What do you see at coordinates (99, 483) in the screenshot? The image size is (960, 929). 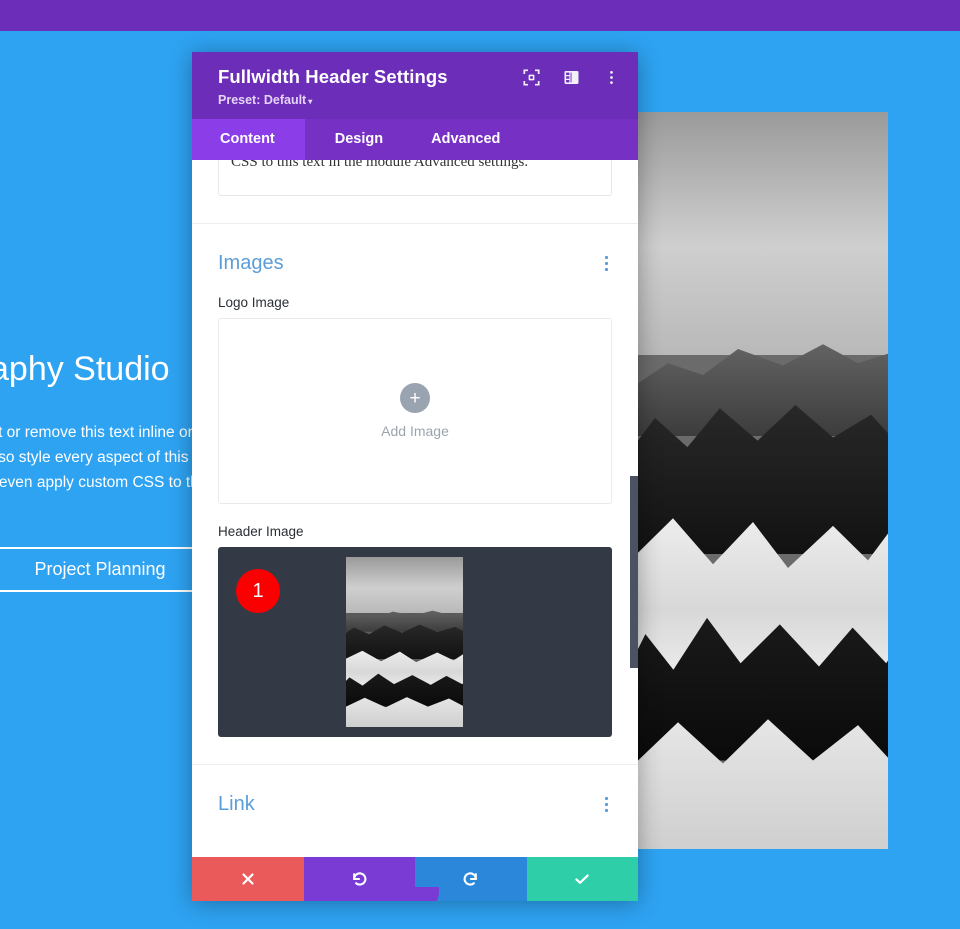 I see `hero-body-line: d even apply custom CSS to th` at bounding box center [99, 483].